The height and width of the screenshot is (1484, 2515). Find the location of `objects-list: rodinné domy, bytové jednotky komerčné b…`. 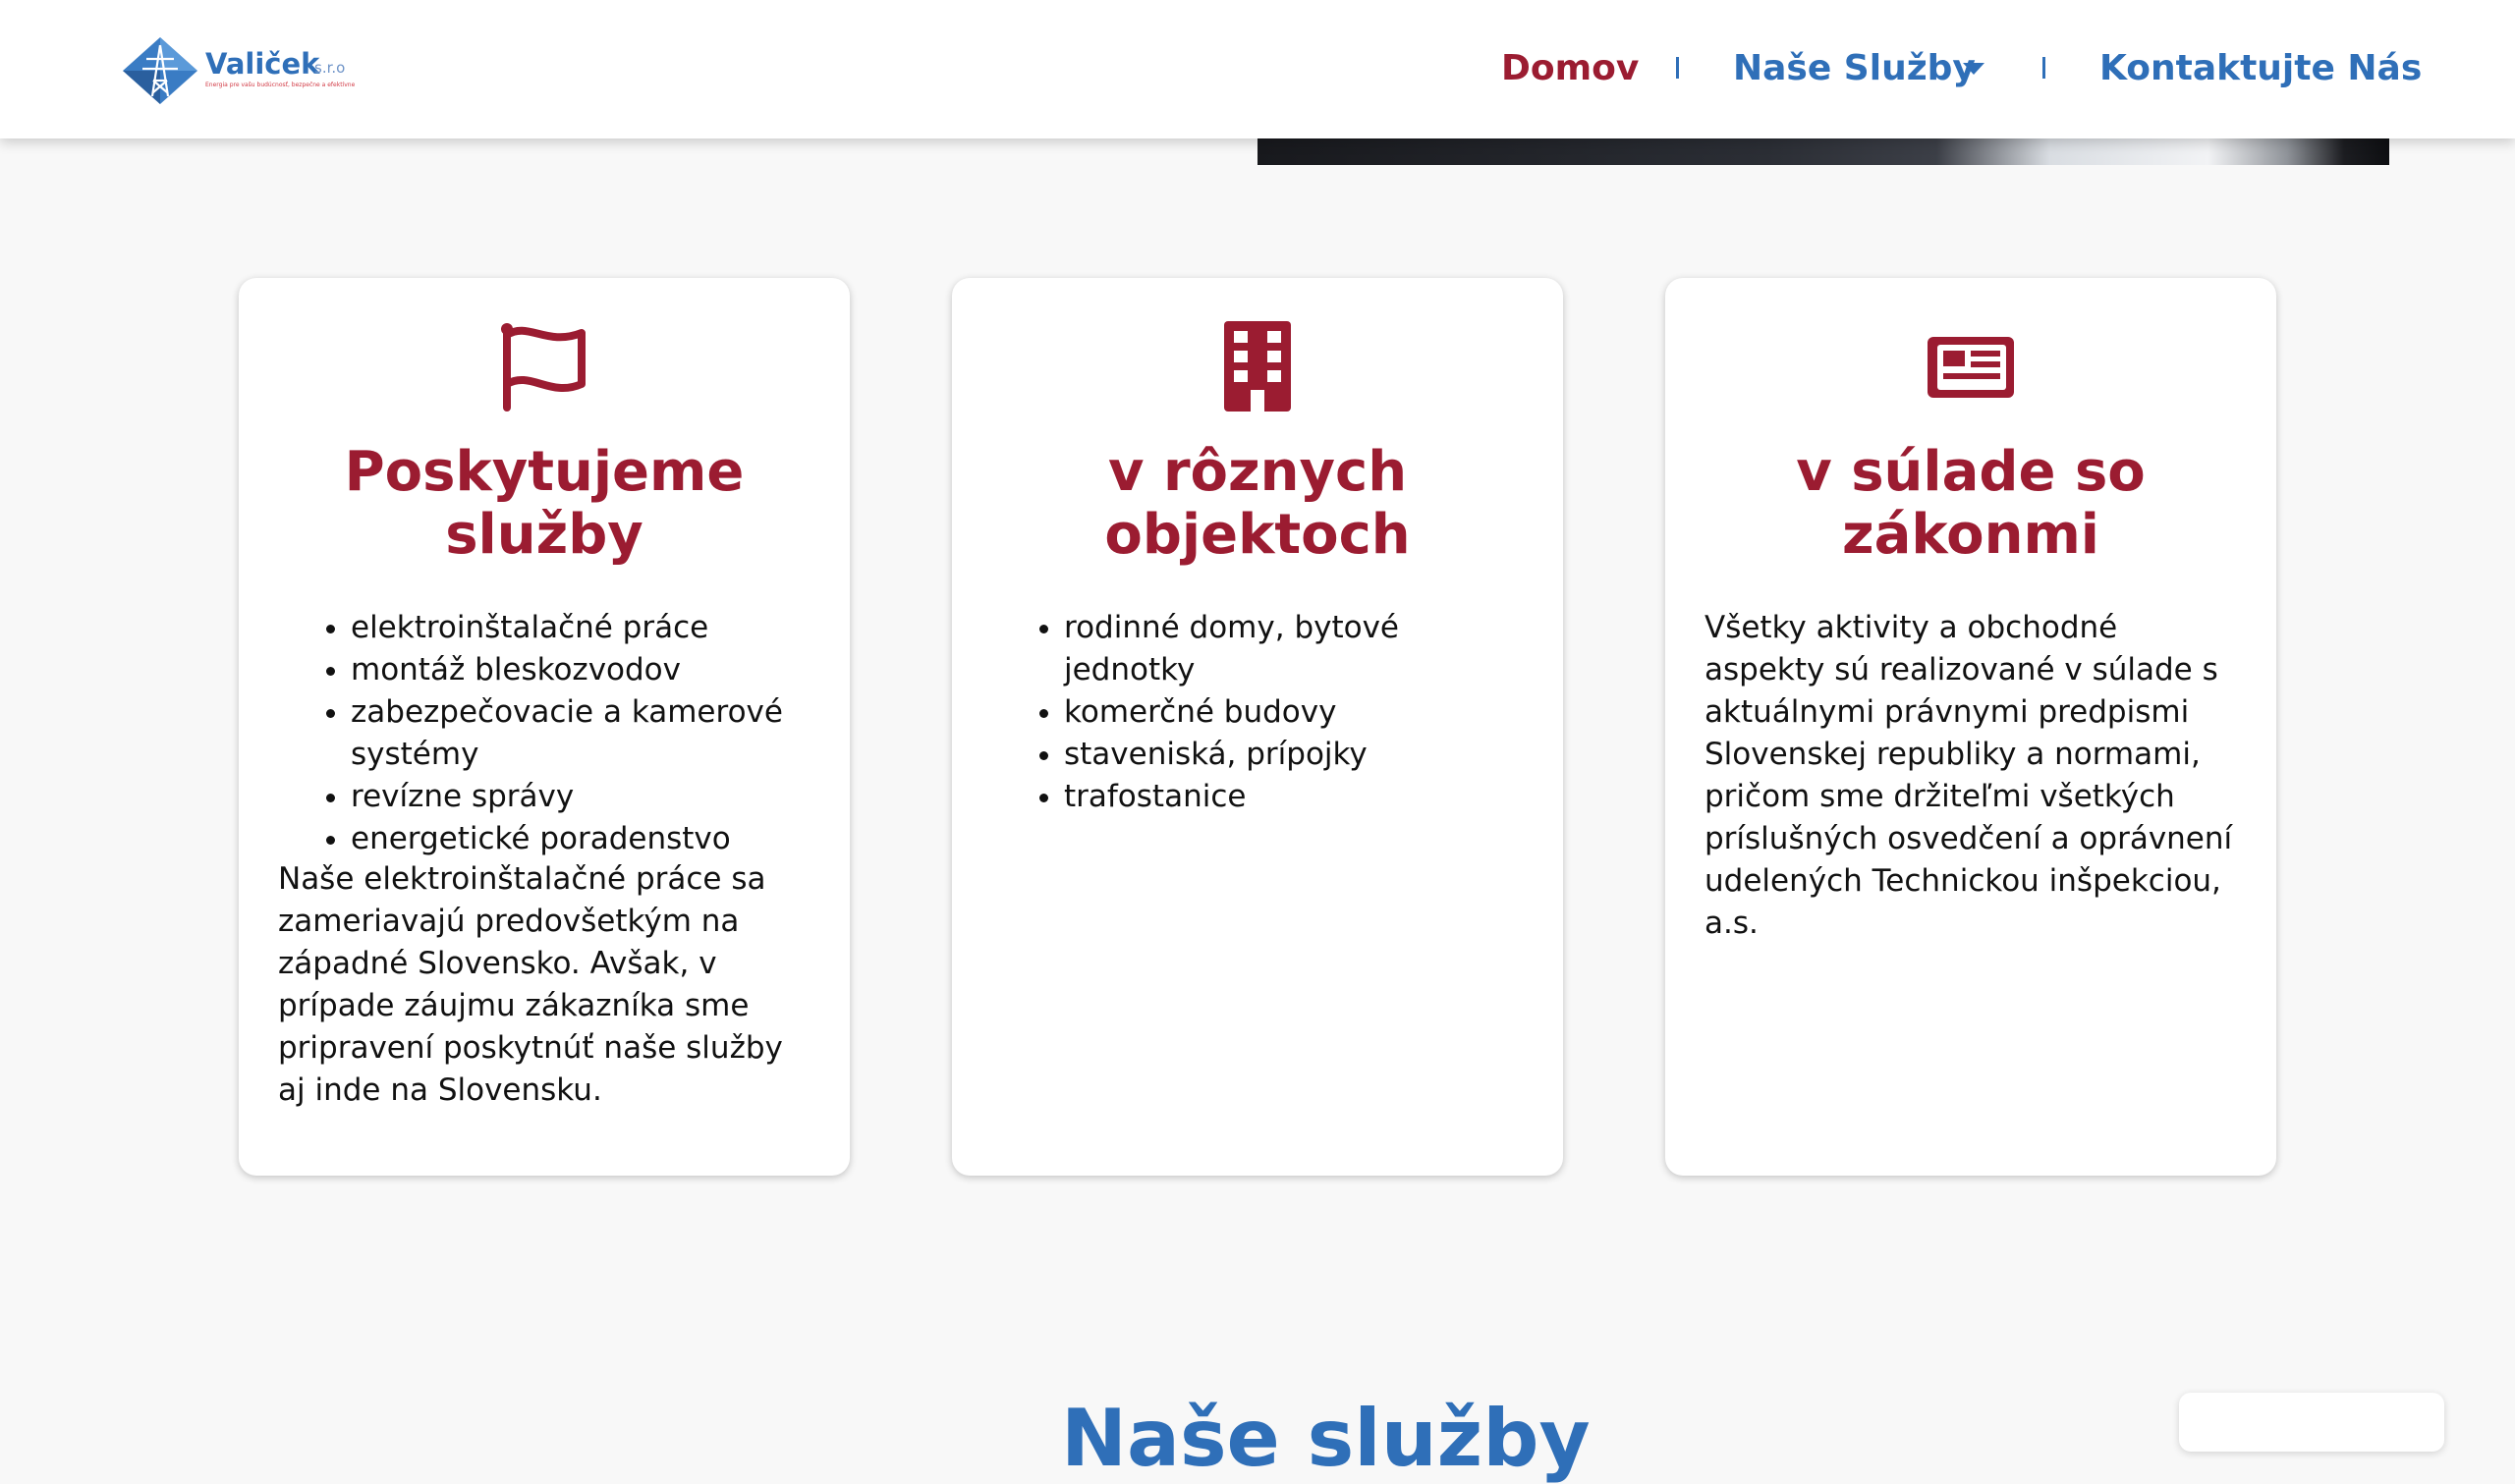

objects-list: rodinné domy, bytové jednotky komerčné b… is located at coordinates (1278, 712).